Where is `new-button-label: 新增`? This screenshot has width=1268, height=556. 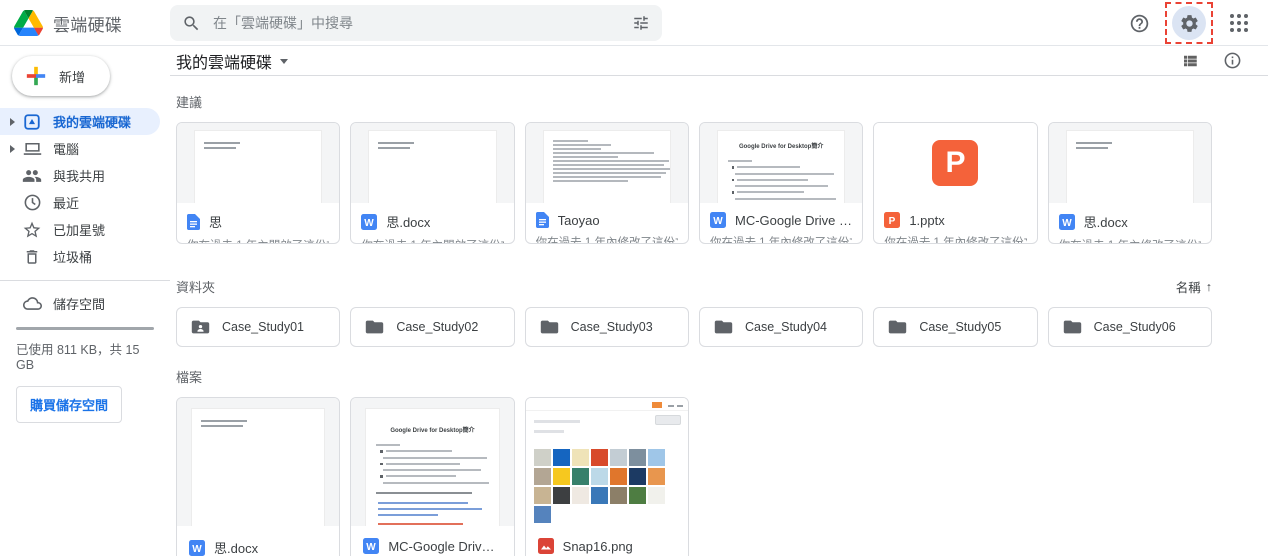
new-button-label: 新增 is located at coordinates (72, 77).